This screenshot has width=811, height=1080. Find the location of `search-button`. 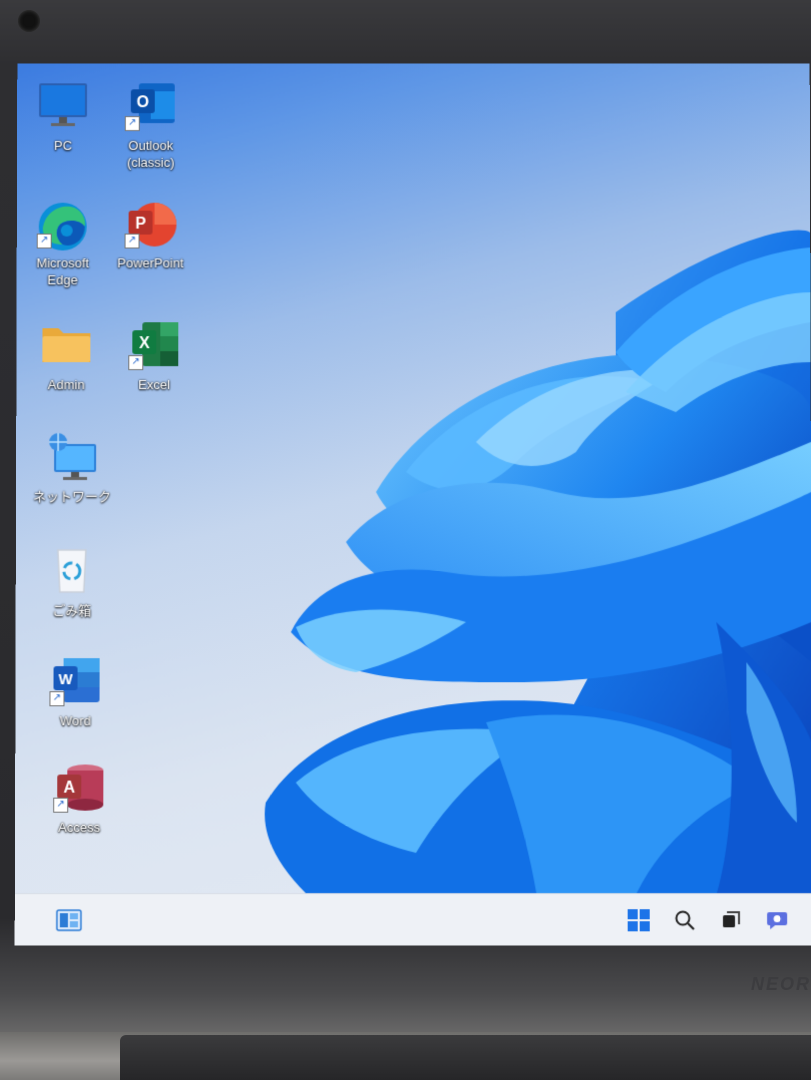

search-button is located at coordinates (685, 920).